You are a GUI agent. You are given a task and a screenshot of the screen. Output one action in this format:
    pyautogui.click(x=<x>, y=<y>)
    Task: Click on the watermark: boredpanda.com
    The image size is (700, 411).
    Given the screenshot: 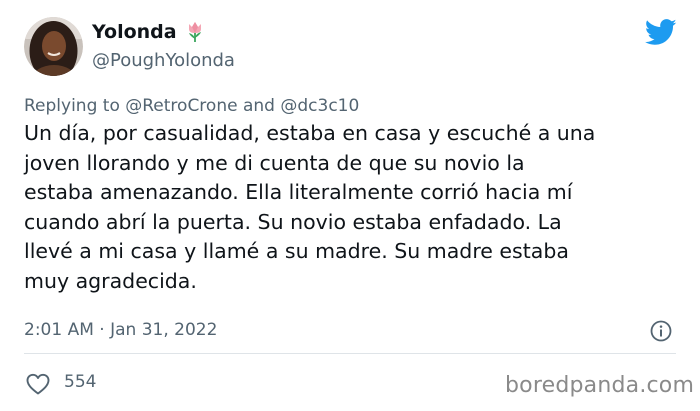 What is the action you would take?
    pyautogui.click(x=600, y=385)
    